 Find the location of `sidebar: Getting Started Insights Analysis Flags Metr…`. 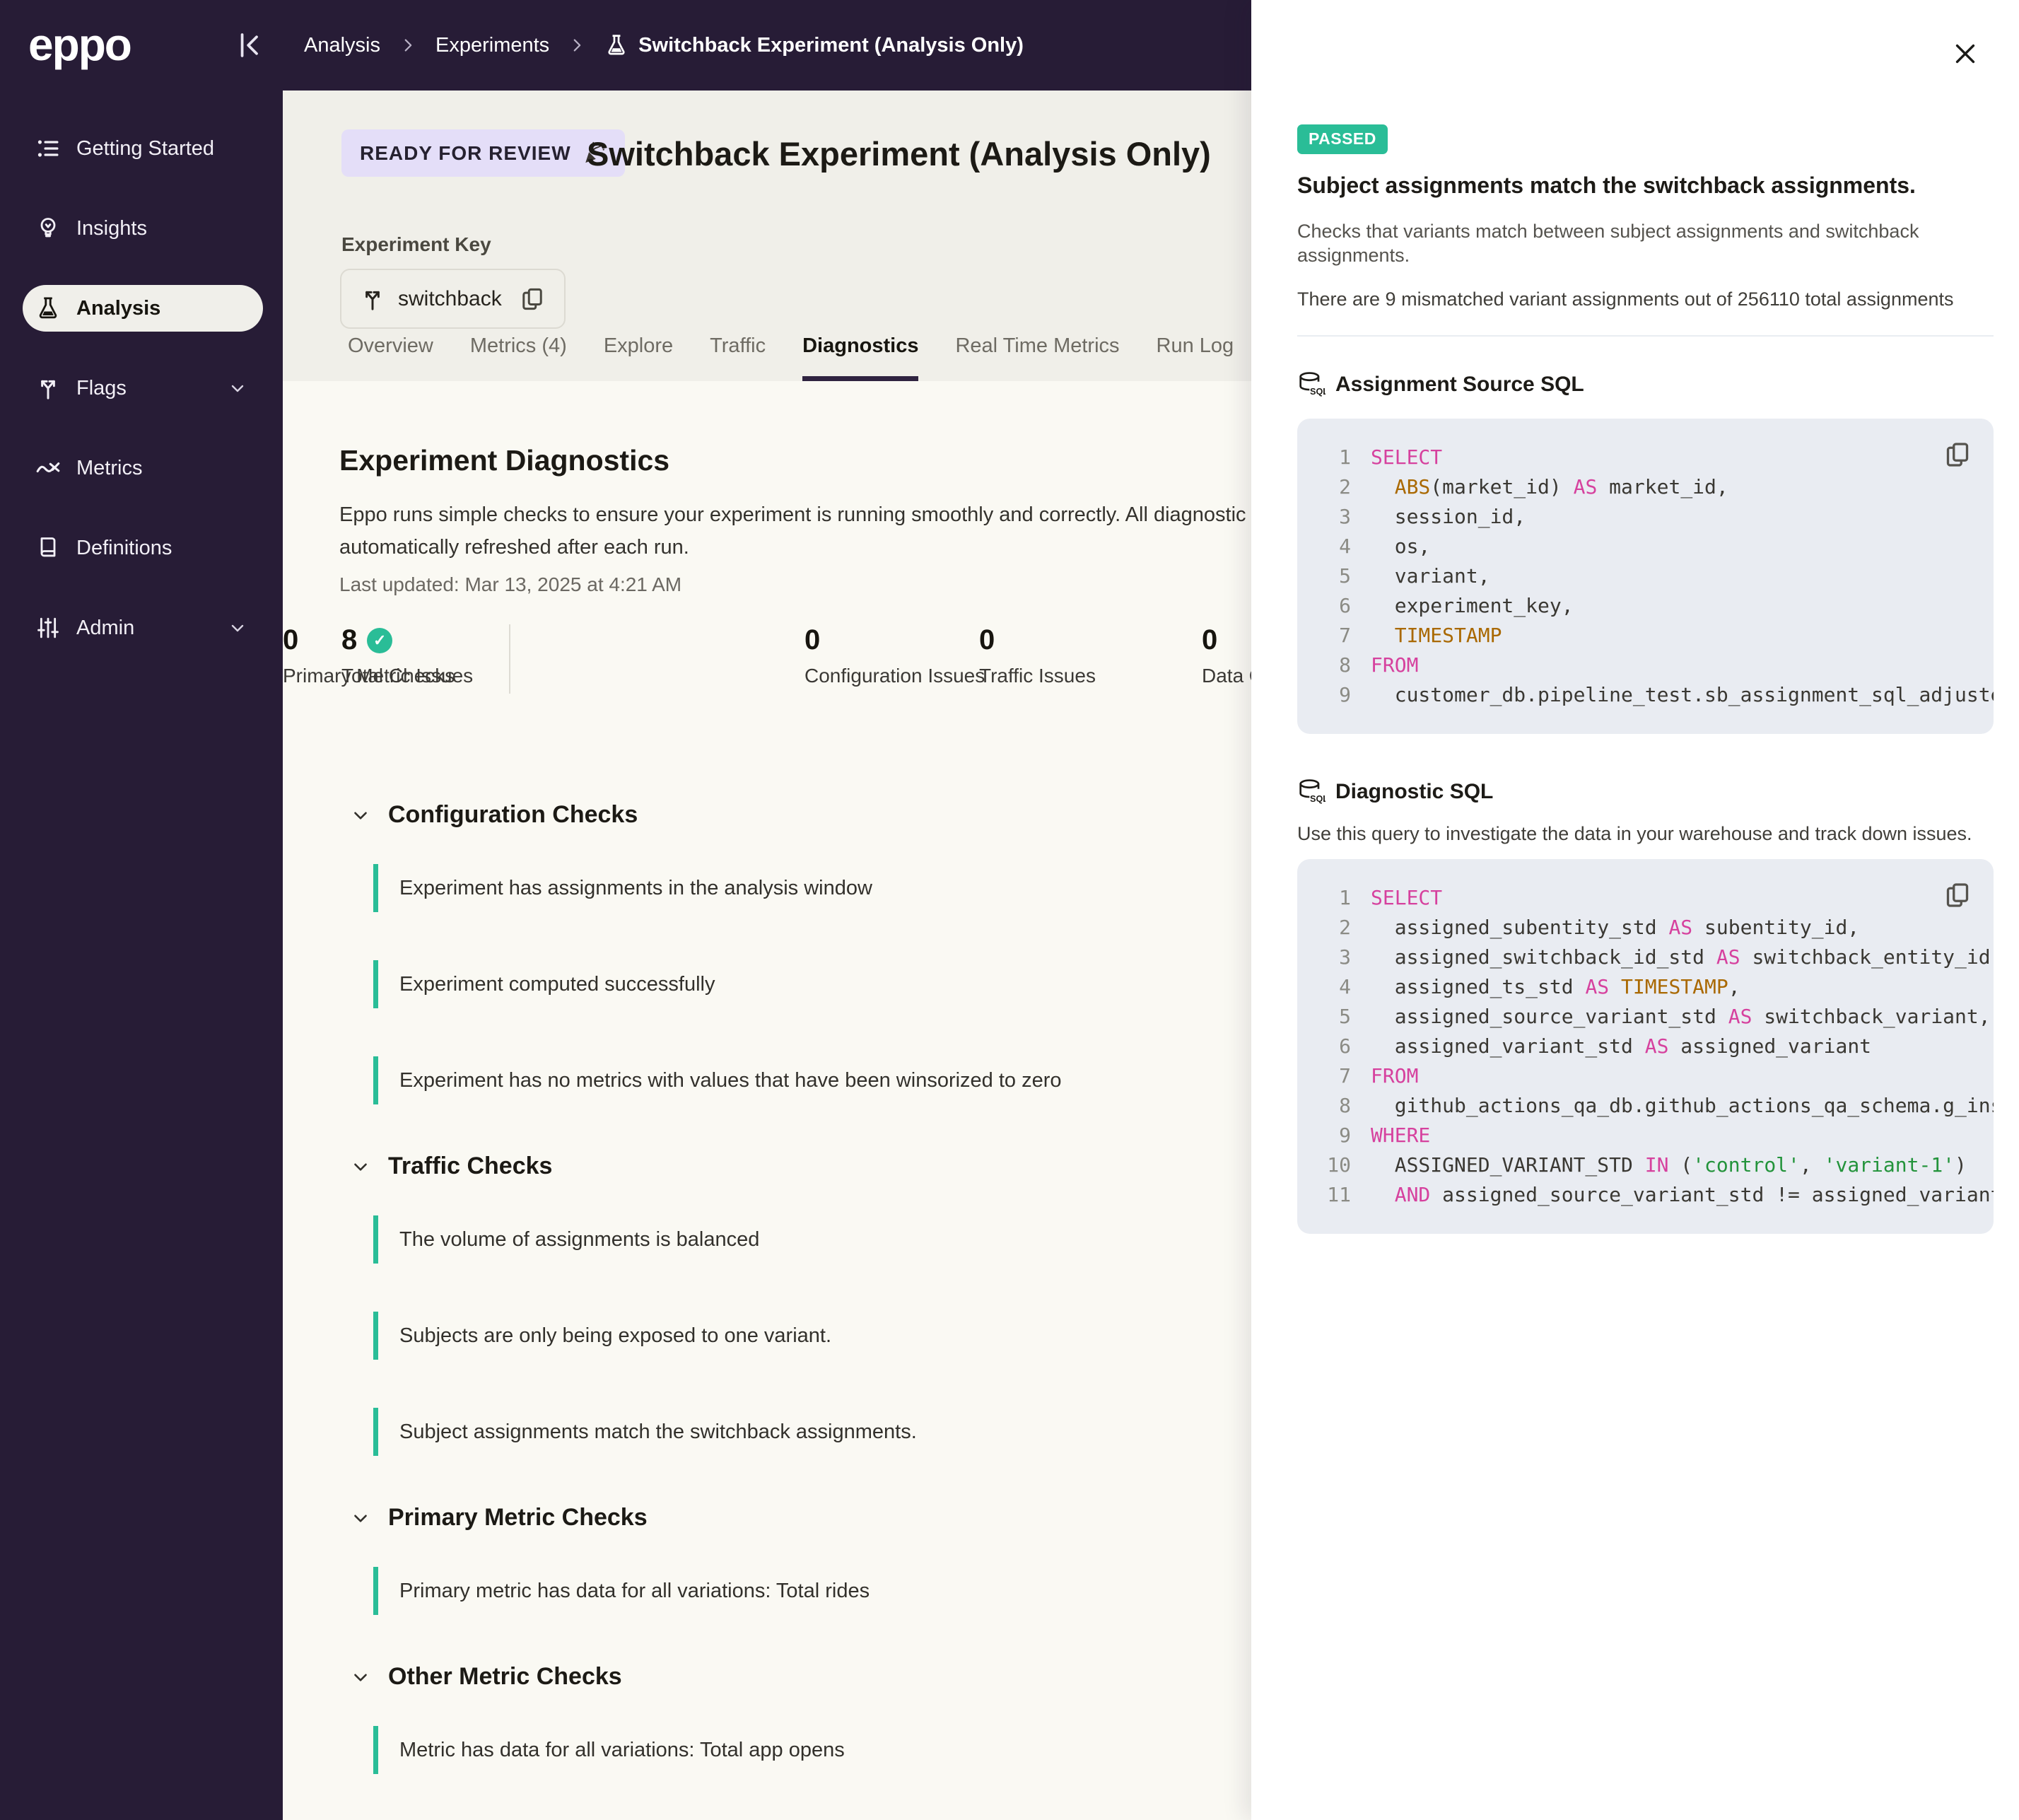

sidebar: Getting Started Insights Analysis Flags Metr… is located at coordinates (142, 956).